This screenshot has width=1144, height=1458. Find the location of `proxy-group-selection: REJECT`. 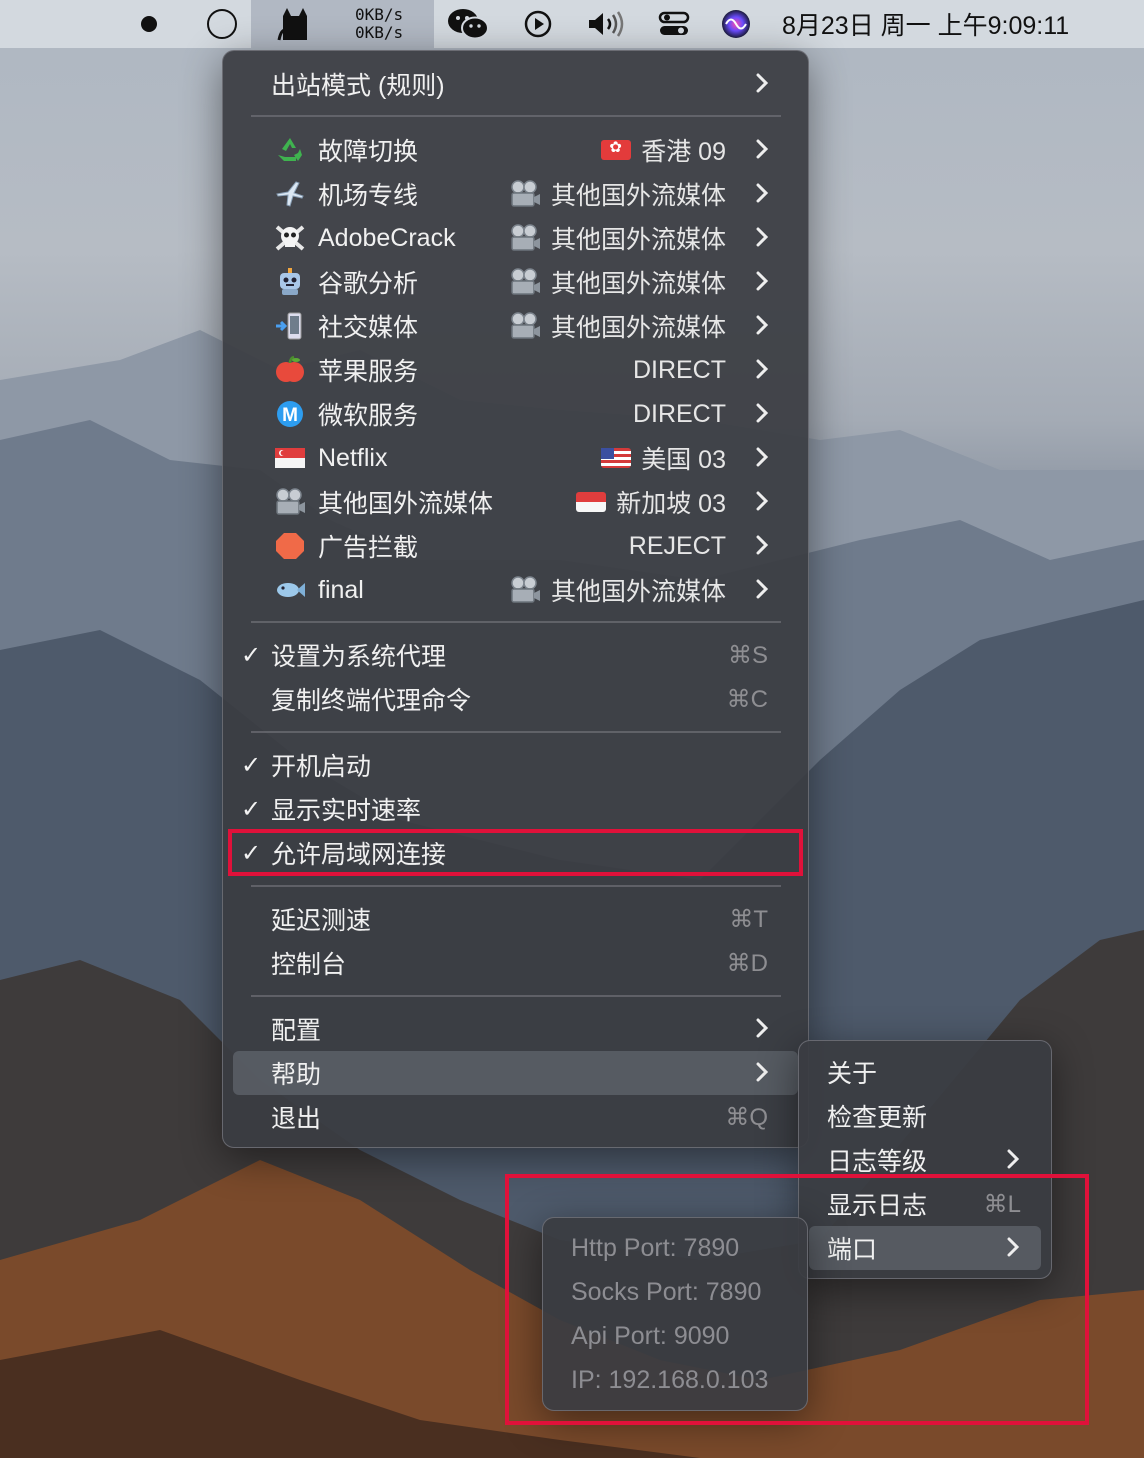

proxy-group-selection: REJECT is located at coordinates (677, 546).